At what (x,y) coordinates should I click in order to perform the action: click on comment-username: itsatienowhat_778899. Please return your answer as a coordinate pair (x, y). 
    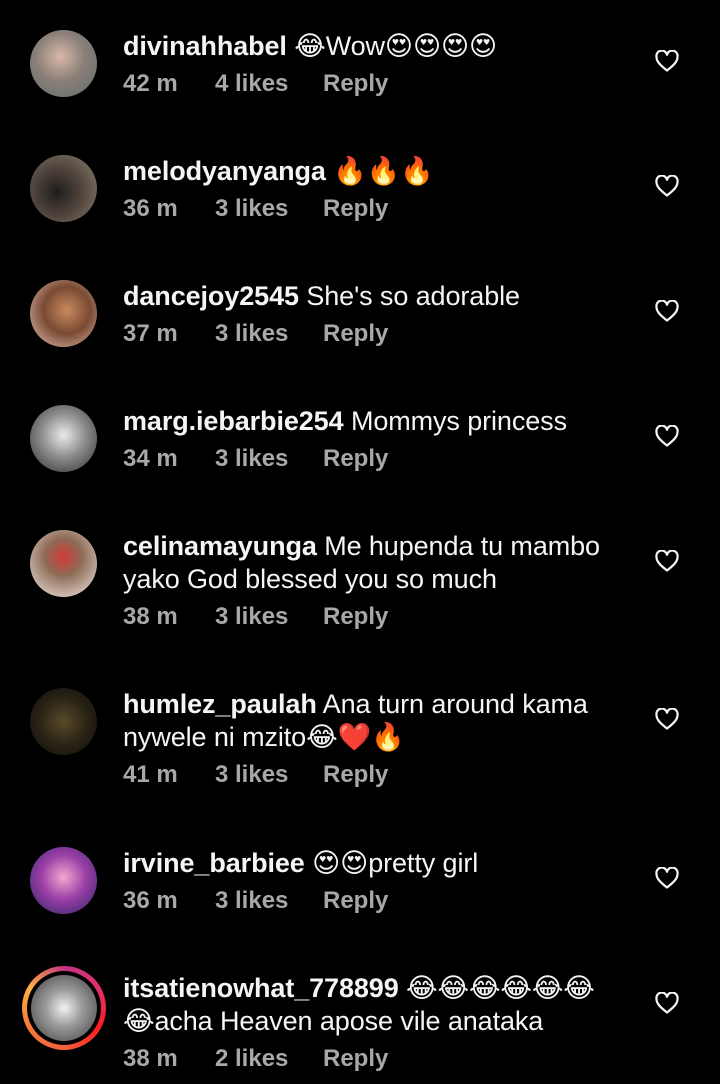
    Looking at the image, I should click on (261, 988).